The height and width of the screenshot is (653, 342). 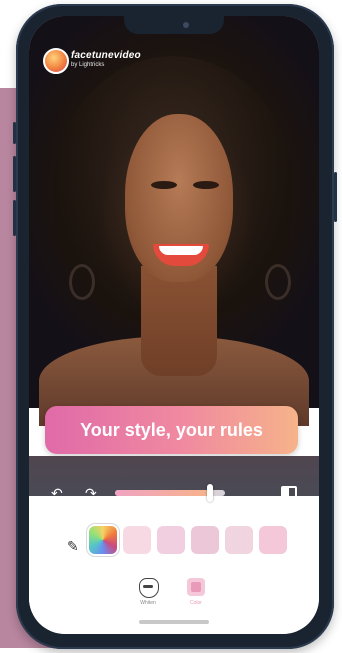 What do you see at coordinates (103, 540) in the screenshot?
I see `swatch-gradient` at bounding box center [103, 540].